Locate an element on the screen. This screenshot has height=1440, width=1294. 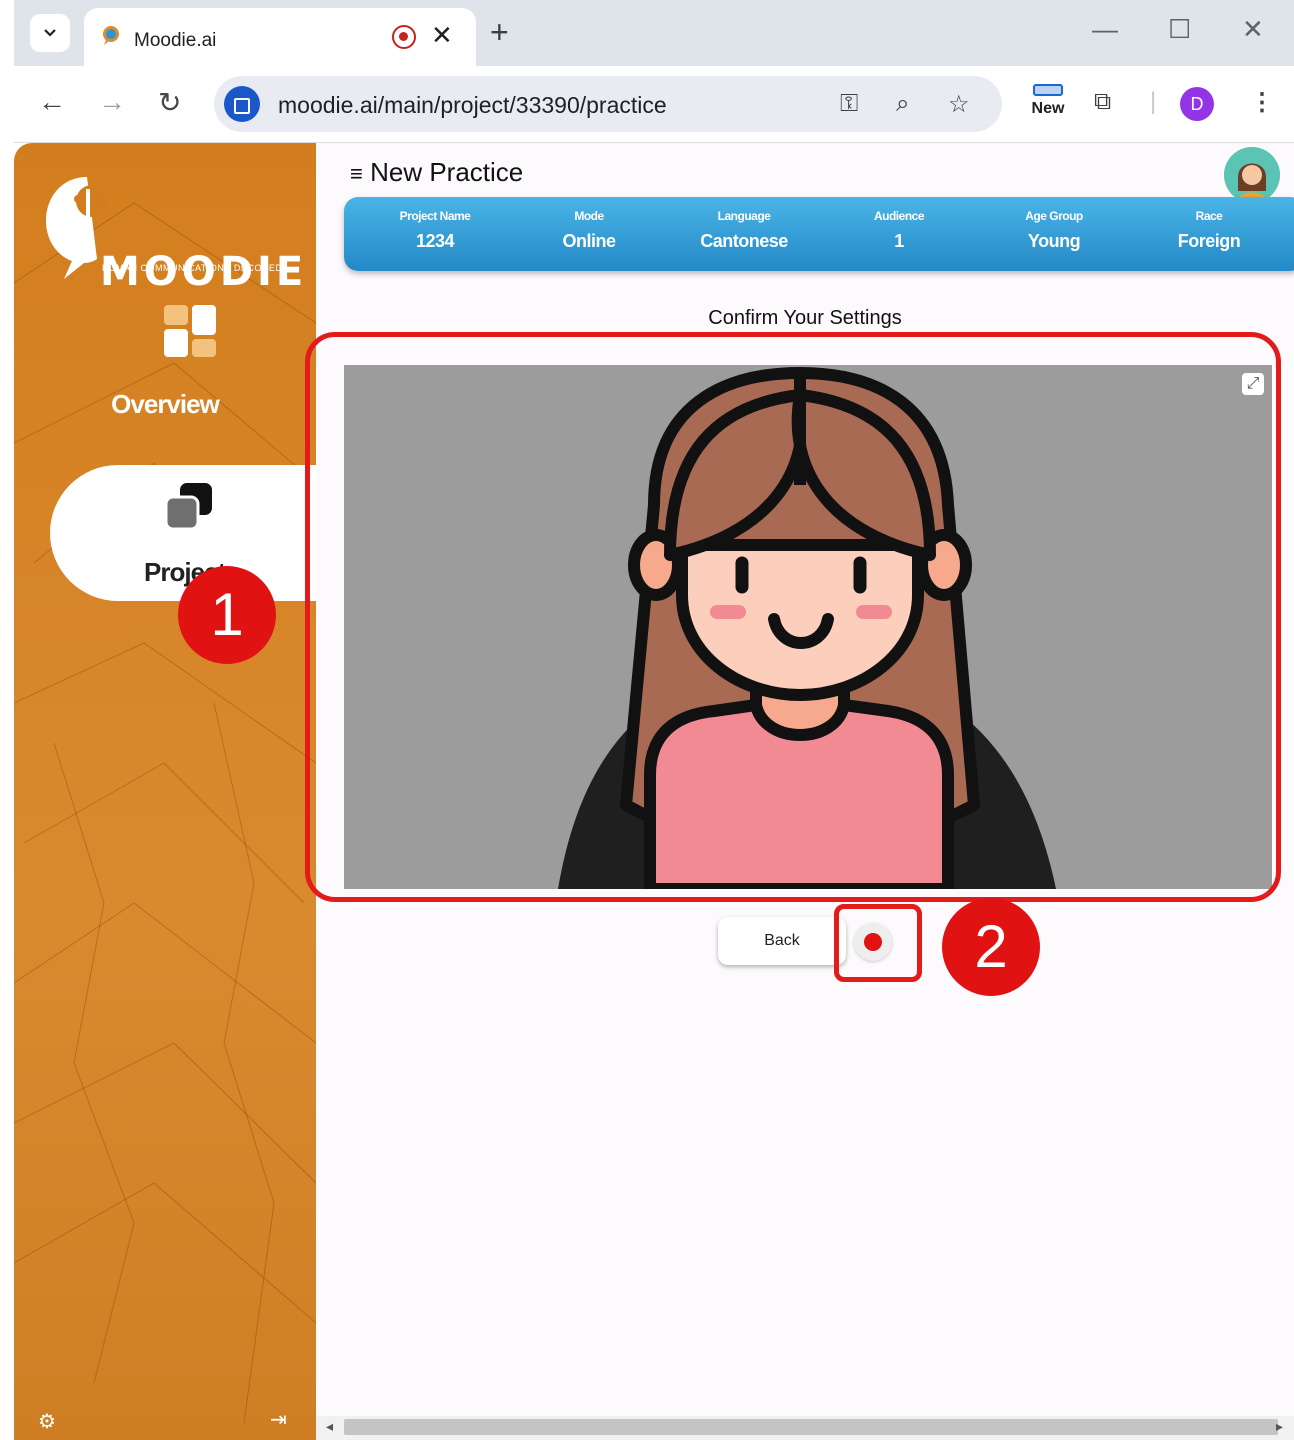
info-label: Language is located at coordinates (744, 216).